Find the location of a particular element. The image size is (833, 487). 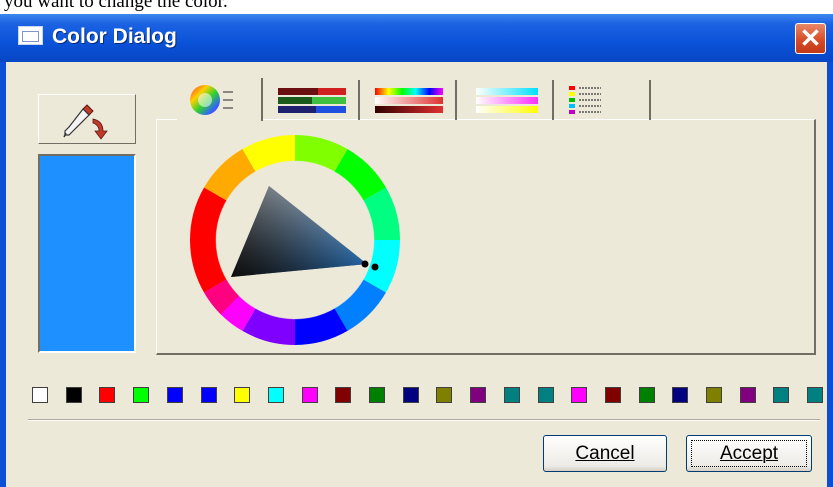

document-caption-fragment: you want to change the color. is located at coordinates (416, 7).